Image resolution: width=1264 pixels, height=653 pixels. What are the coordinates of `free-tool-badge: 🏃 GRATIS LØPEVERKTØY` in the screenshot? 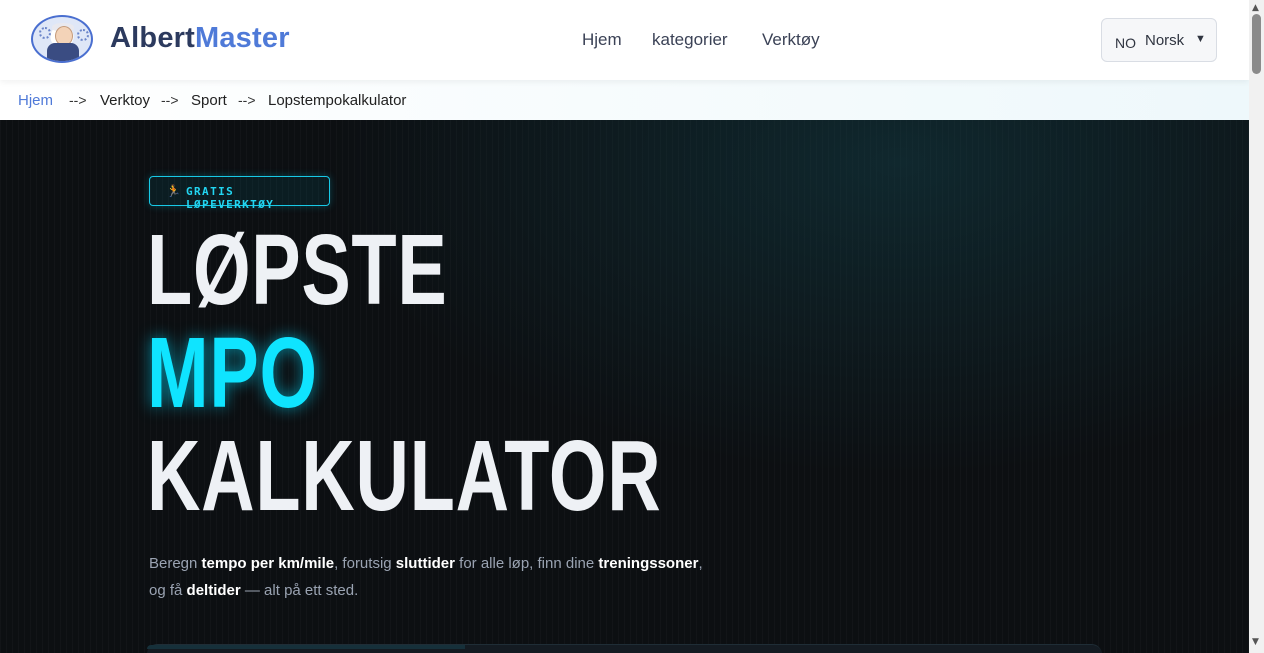 It's located at (239, 193).